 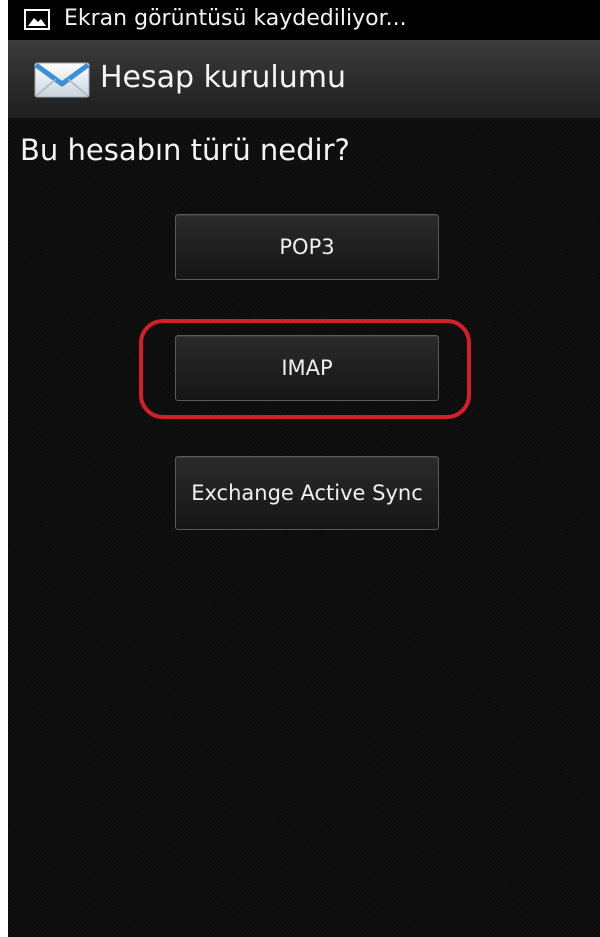 I want to click on mail-icon, so click(x=62, y=80).